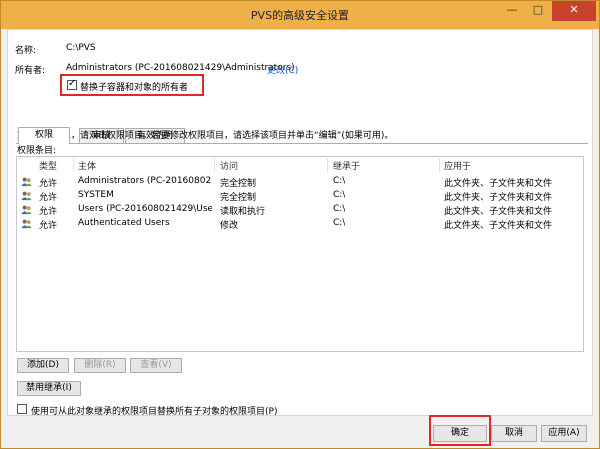 The width and height of the screenshot is (600, 449). I want to click on cell-principal: Authenticated Users, so click(124, 223).